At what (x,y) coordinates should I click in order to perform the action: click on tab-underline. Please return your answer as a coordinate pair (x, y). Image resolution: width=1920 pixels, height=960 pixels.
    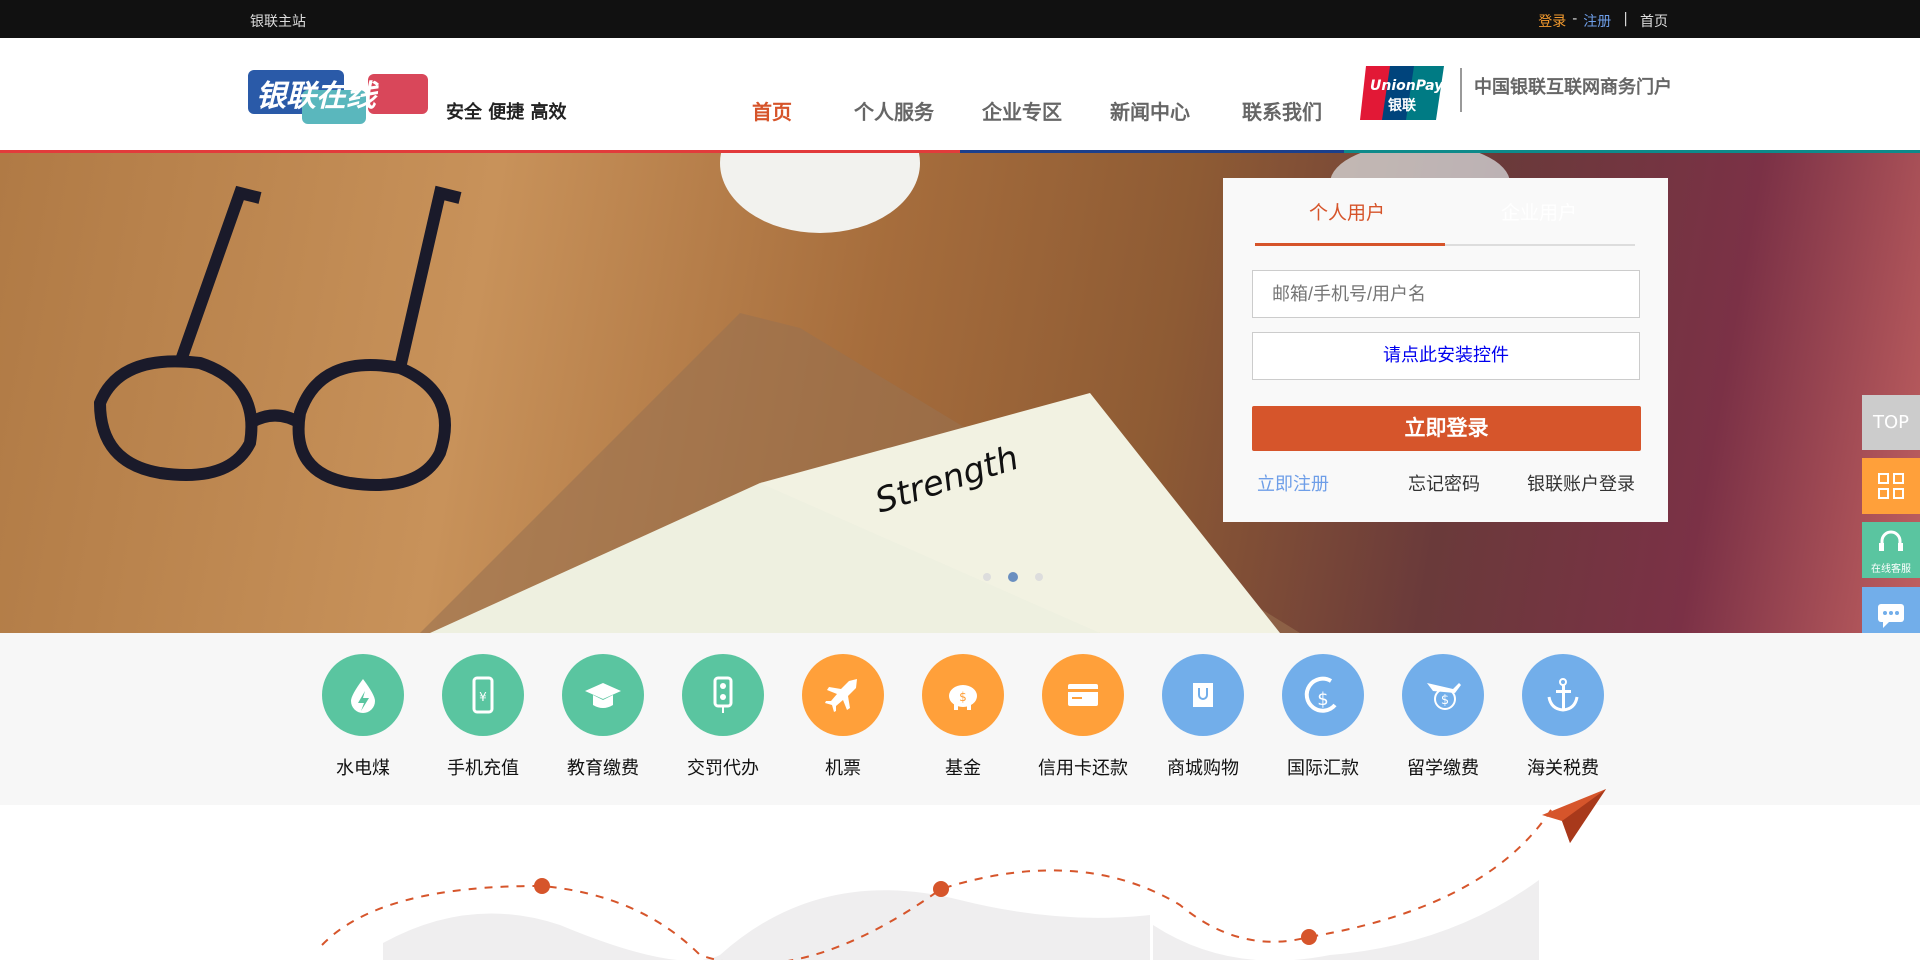
    Looking at the image, I should click on (1445, 244).